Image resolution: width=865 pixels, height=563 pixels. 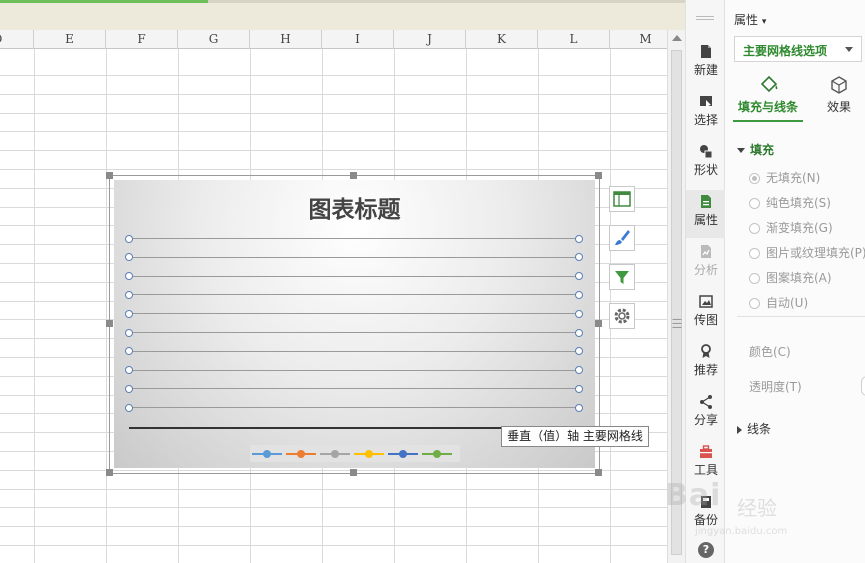 What do you see at coordinates (677, 38) in the screenshot?
I see `scroll-up-arrow-icon` at bounding box center [677, 38].